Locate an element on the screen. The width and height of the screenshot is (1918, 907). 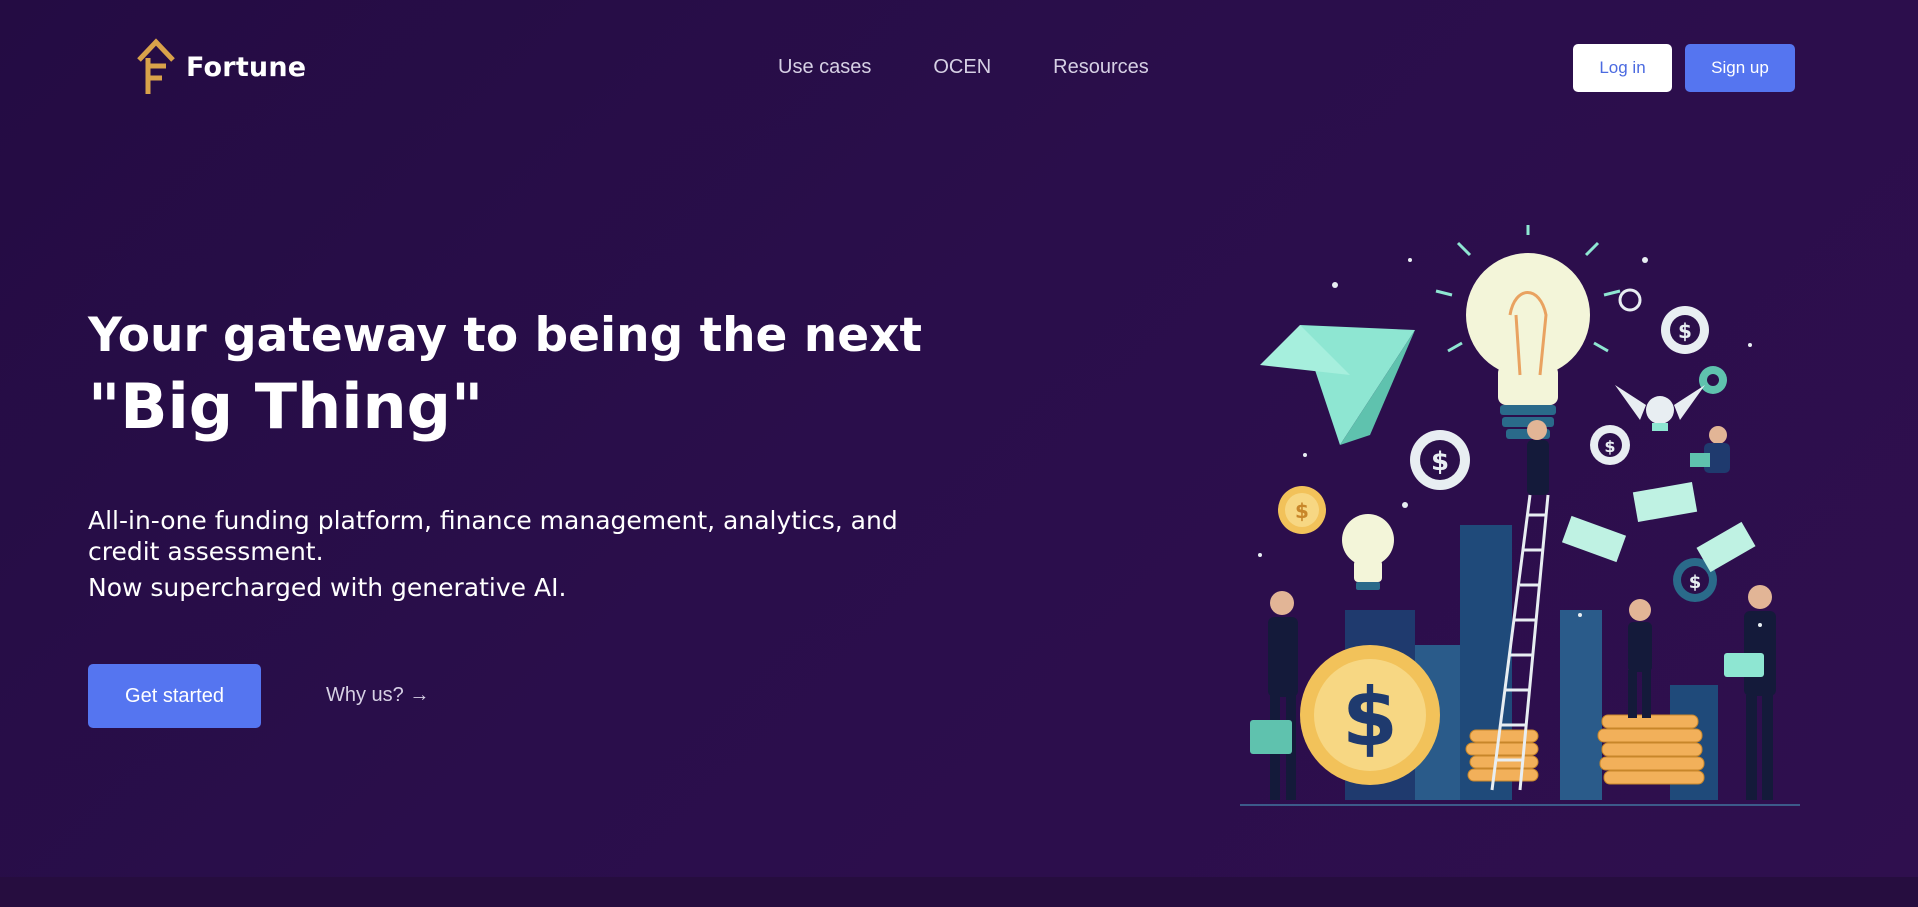
big-coin-icon: $ is located at coordinates (1370, 715).